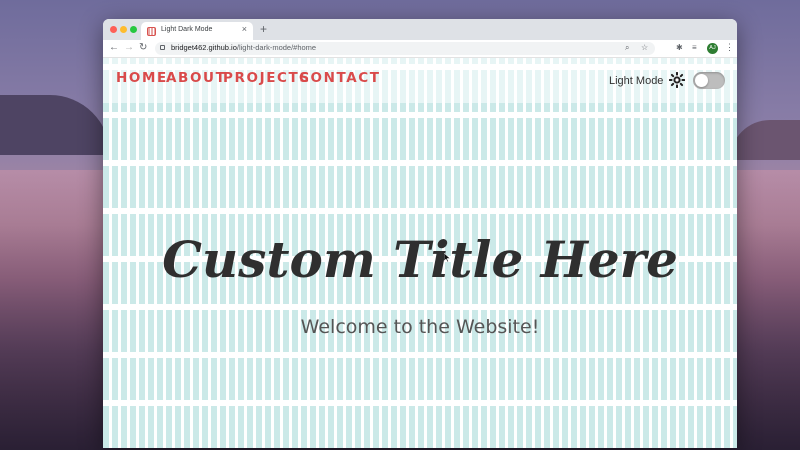  What do you see at coordinates (420, 259) in the screenshot?
I see `hero-title: Custom Title Here` at bounding box center [420, 259].